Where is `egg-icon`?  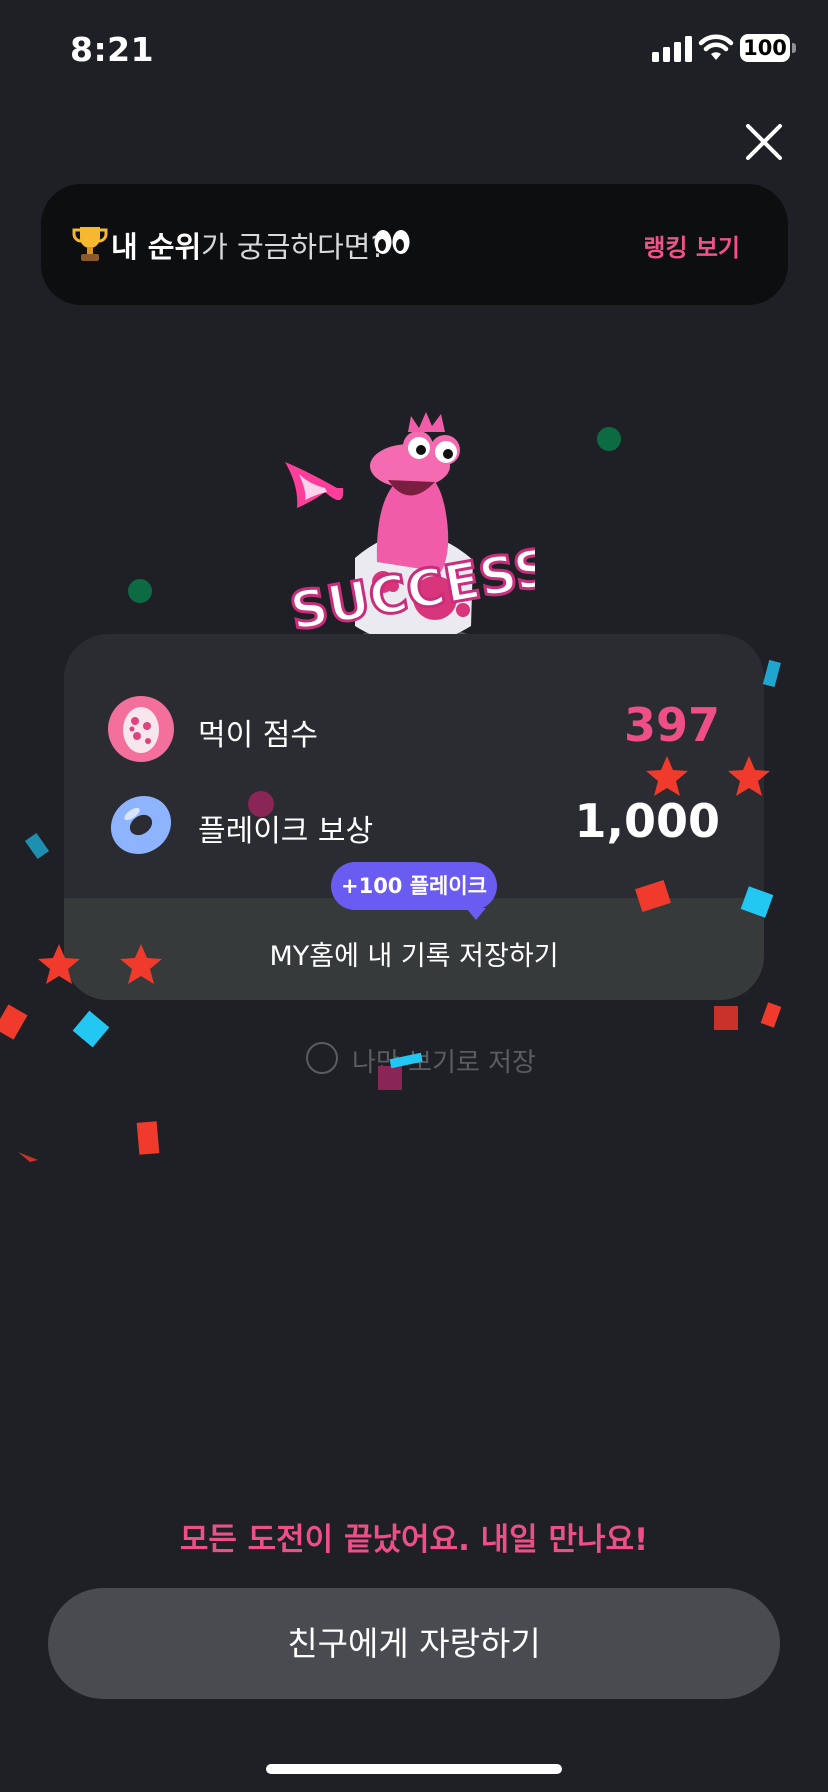 egg-icon is located at coordinates (141, 729).